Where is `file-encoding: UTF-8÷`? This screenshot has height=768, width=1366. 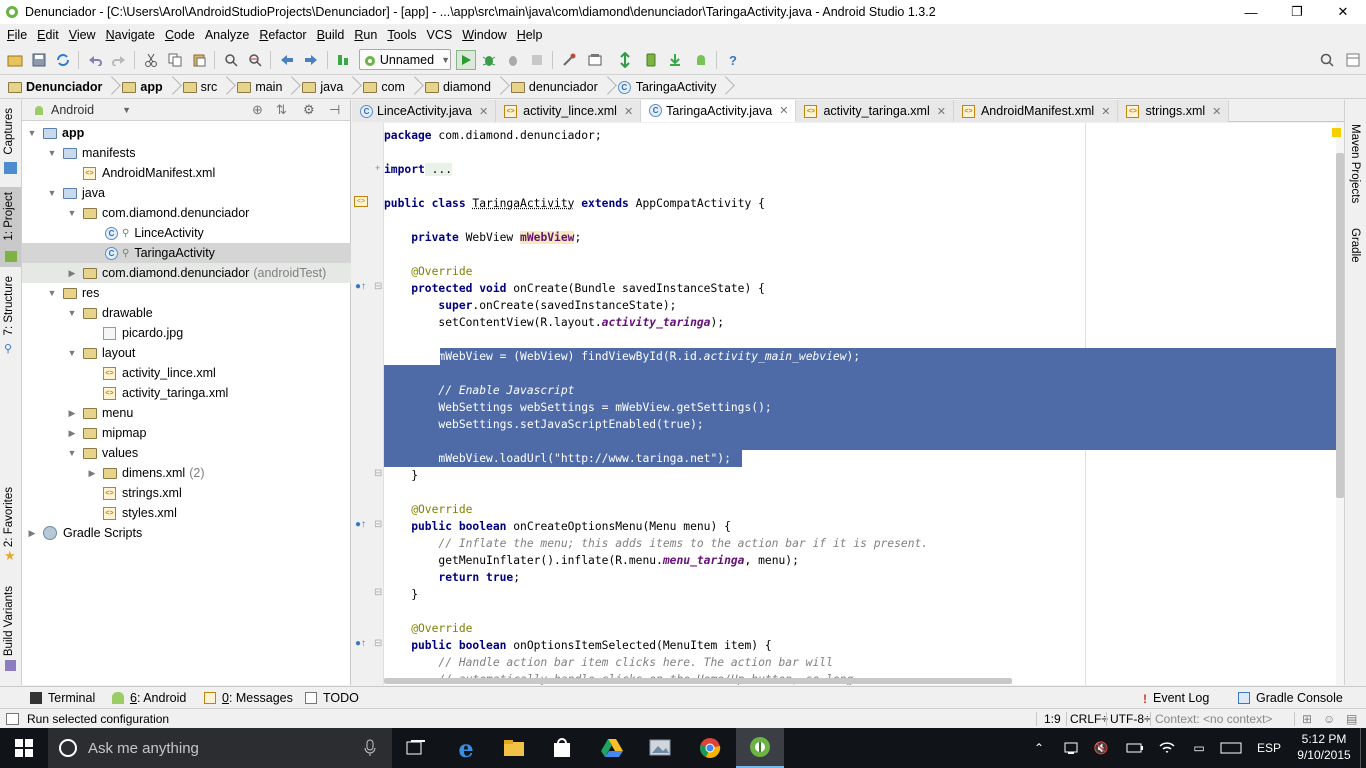
file-encoding: UTF-8÷ is located at coordinates (1130, 719).